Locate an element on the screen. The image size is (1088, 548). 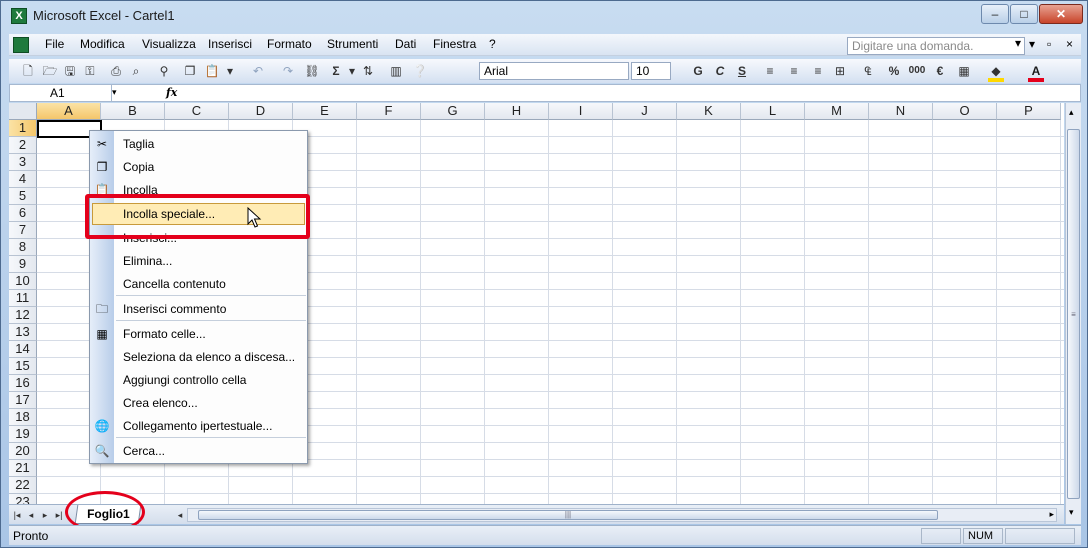
horizontal-scrollbar: ||| ▸ is located at coordinates (622, 515).